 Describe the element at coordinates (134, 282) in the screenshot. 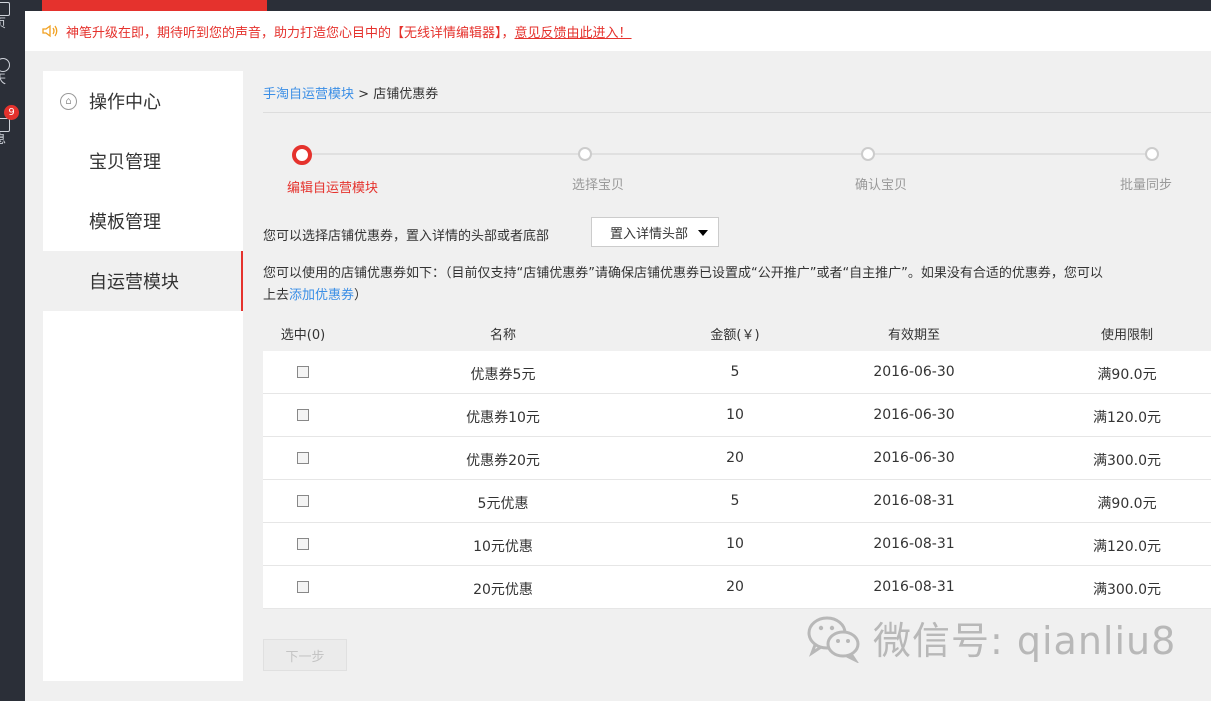

I see `sidebar-item-label: 自运营模块` at that location.